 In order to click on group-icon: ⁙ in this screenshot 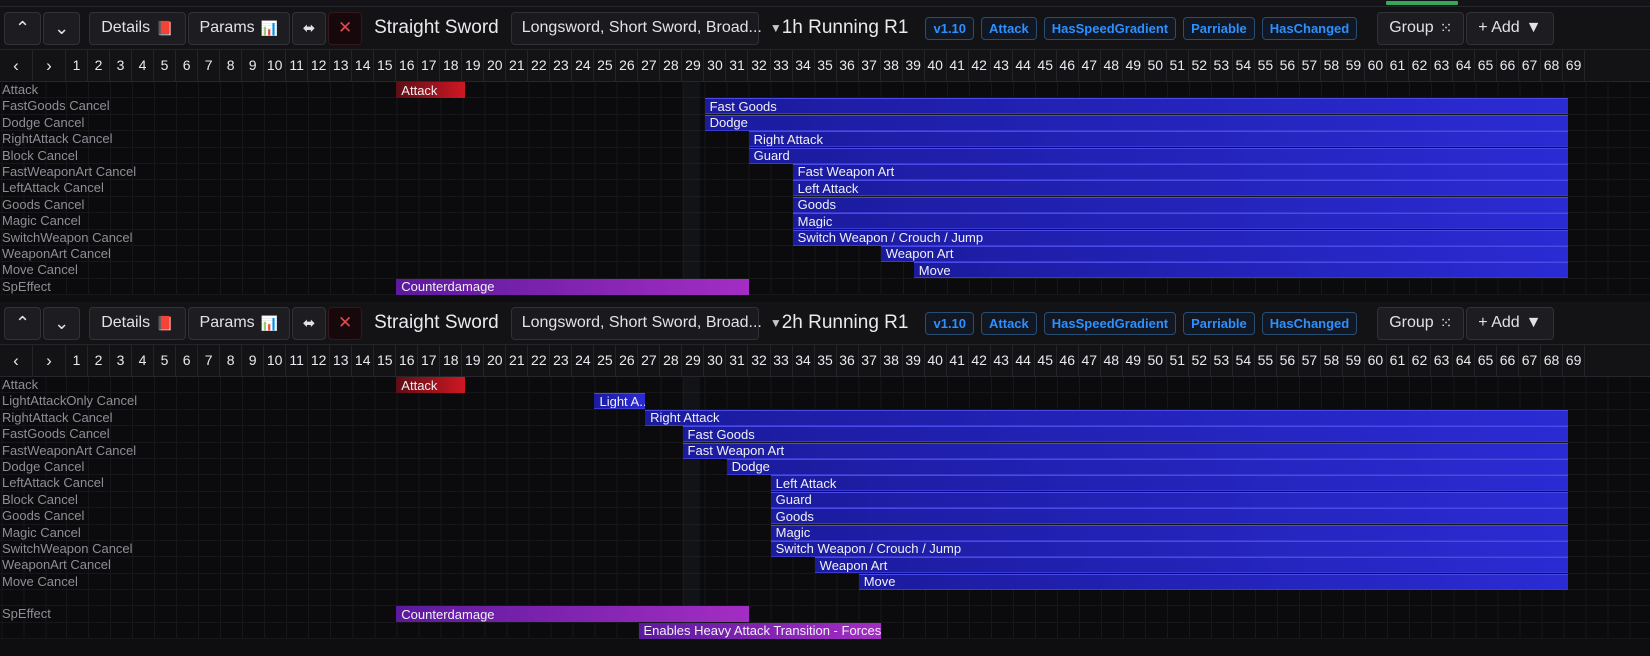, I will do `click(1446, 28)`.